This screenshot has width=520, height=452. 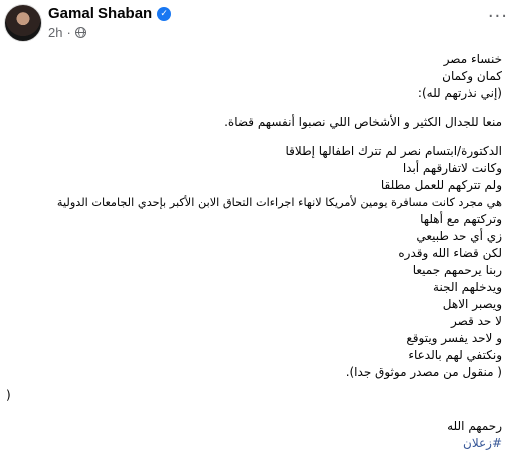 What do you see at coordinates (474, 426) in the screenshot?
I see `closing-line: رحمهم الله` at bounding box center [474, 426].